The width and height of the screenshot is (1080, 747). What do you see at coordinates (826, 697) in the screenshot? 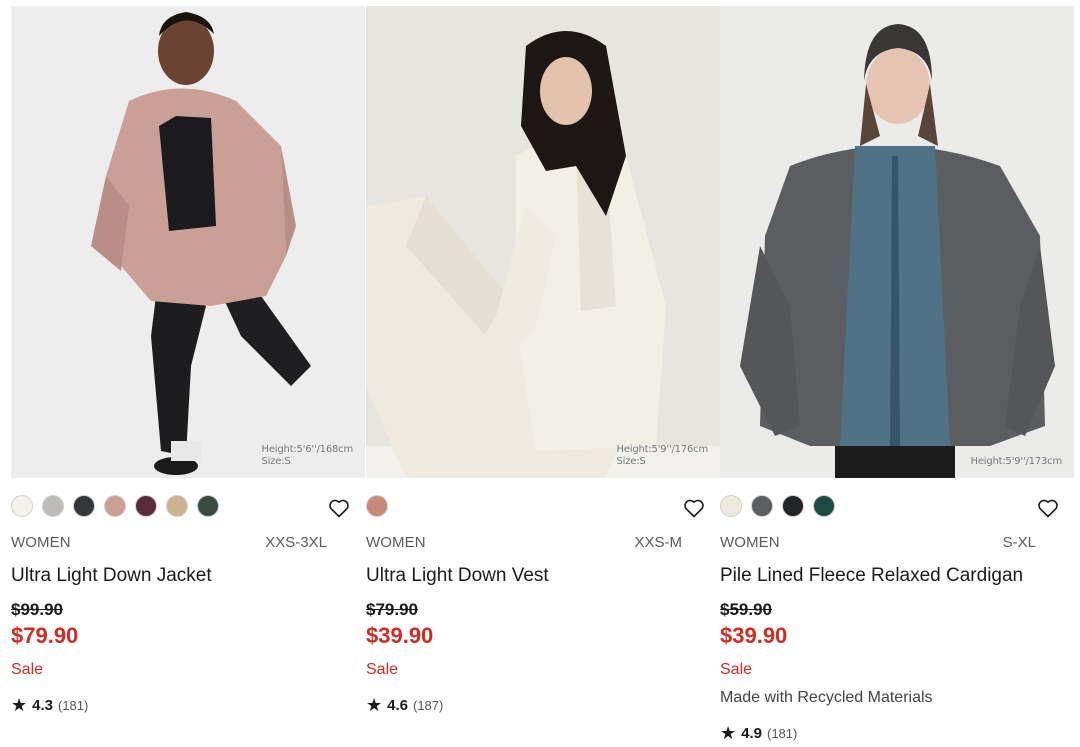
I see `sustainability-flag: Made with Recycled Materials` at bounding box center [826, 697].